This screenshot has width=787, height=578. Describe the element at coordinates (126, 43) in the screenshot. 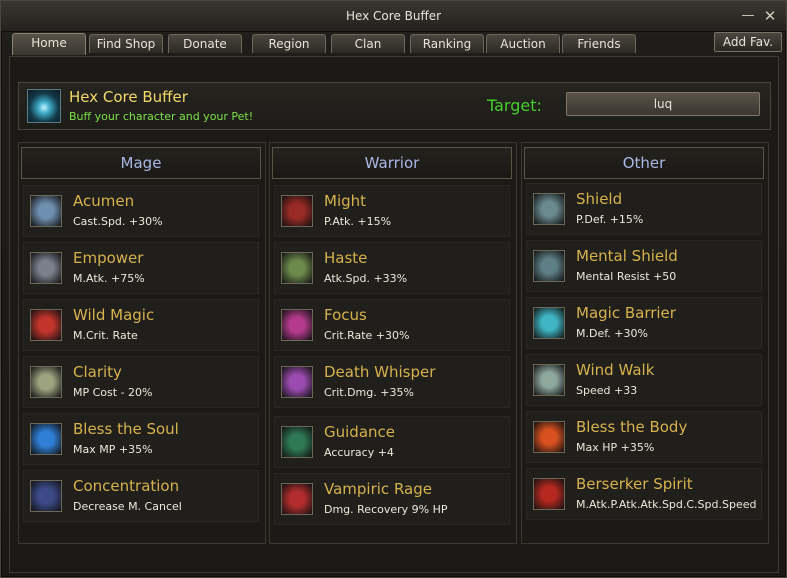

I see `tab-find-shop: Find Shop` at that location.